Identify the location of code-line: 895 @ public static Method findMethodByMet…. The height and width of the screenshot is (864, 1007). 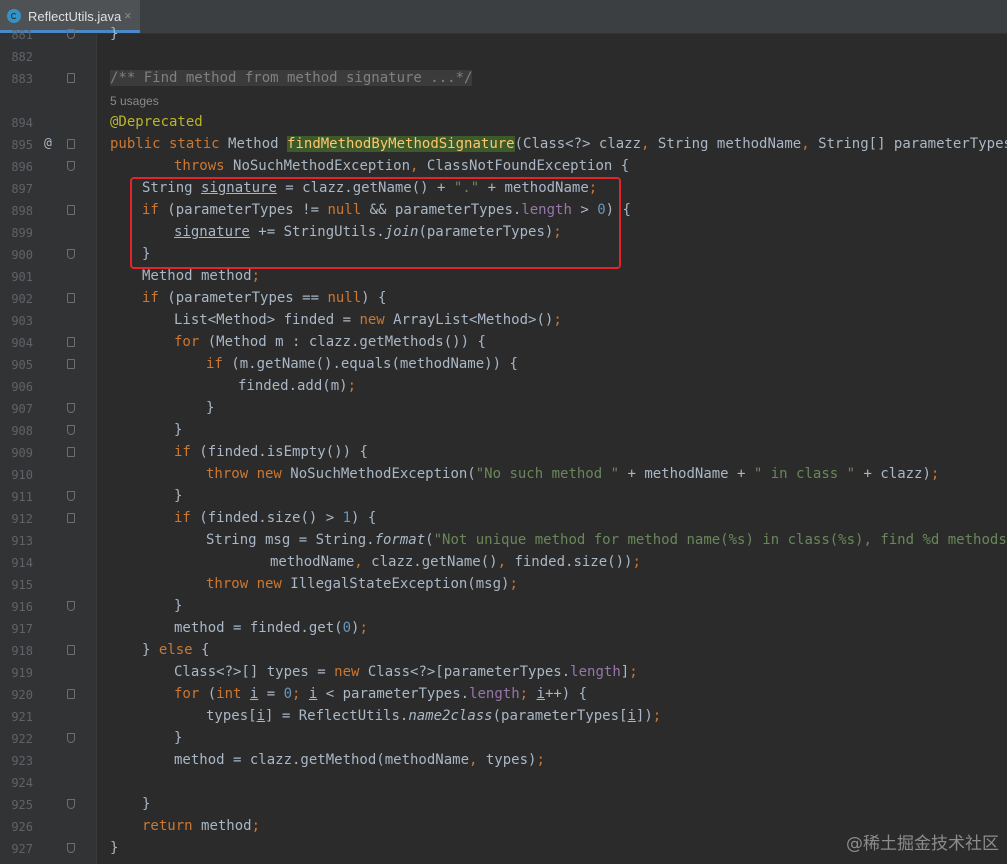
(503, 145).